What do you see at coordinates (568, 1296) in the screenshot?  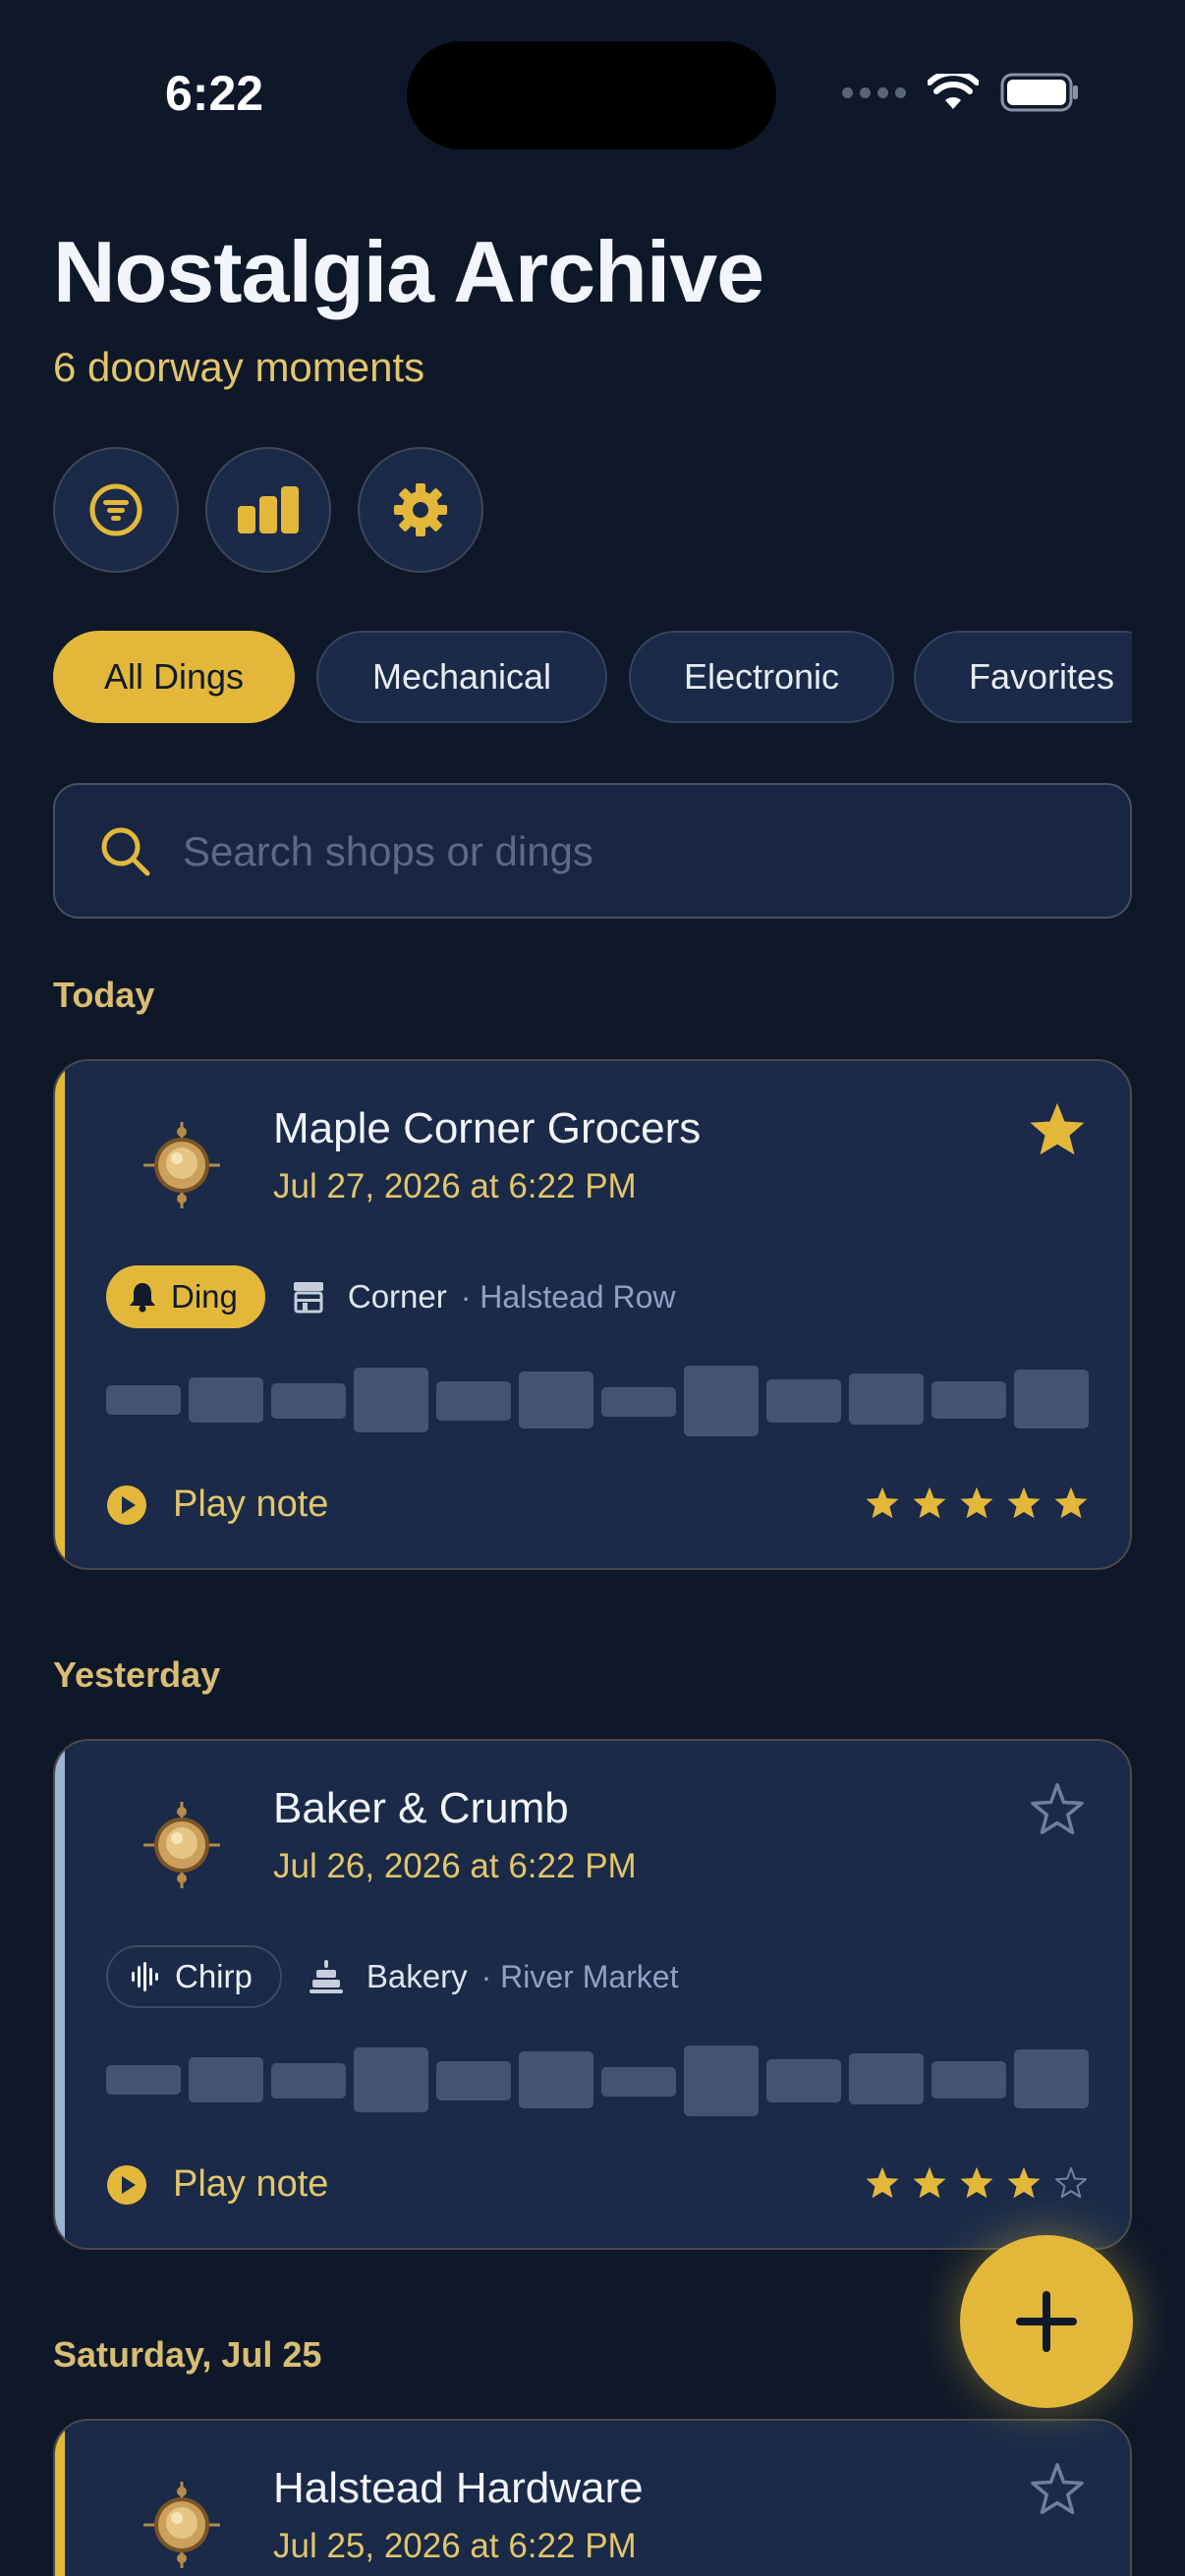 I see `place-label: · Halstead Row` at bounding box center [568, 1296].